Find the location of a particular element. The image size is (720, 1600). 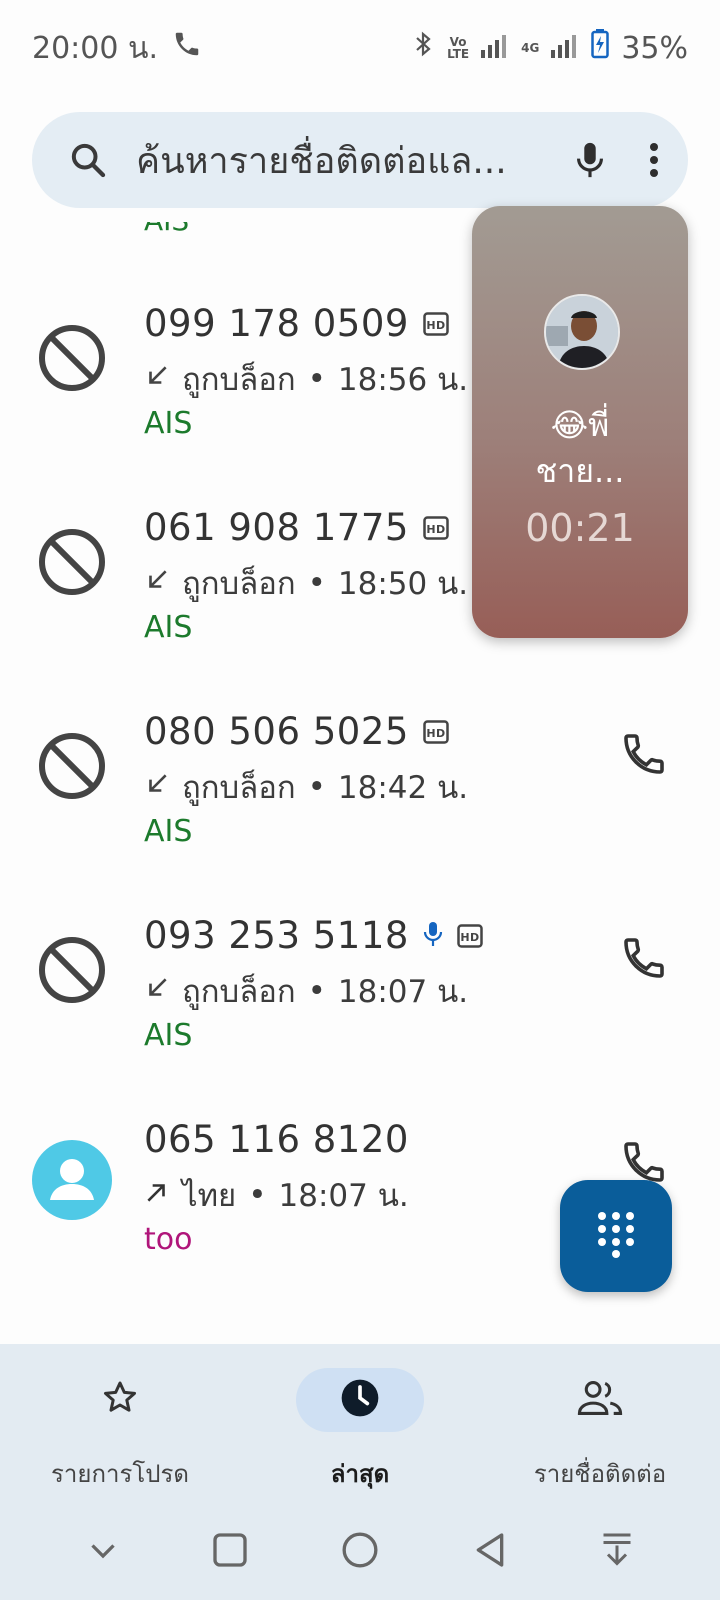

star-icon is located at coordinates (120, 1400).